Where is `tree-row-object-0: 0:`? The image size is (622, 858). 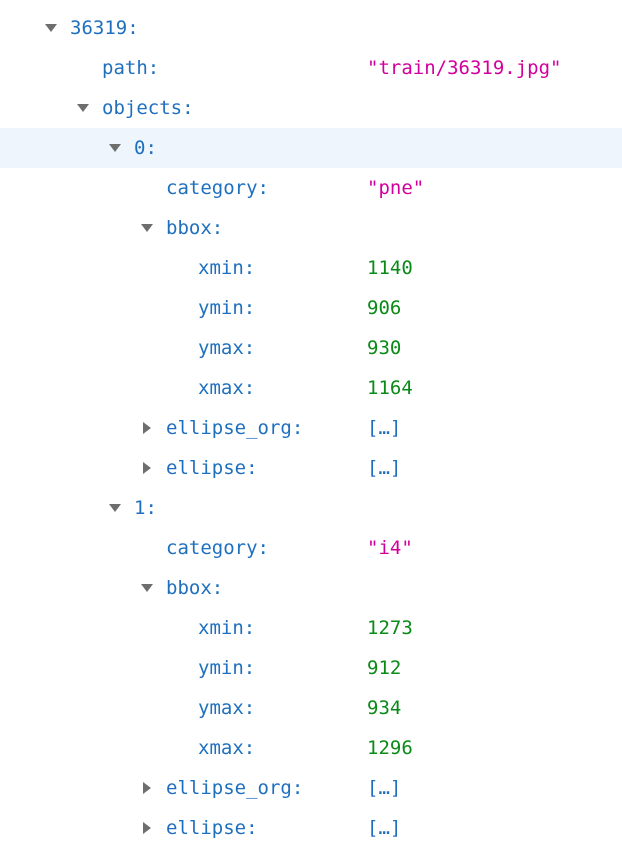
tree-row-object-0: 0: is located at coordinates (311, 148).